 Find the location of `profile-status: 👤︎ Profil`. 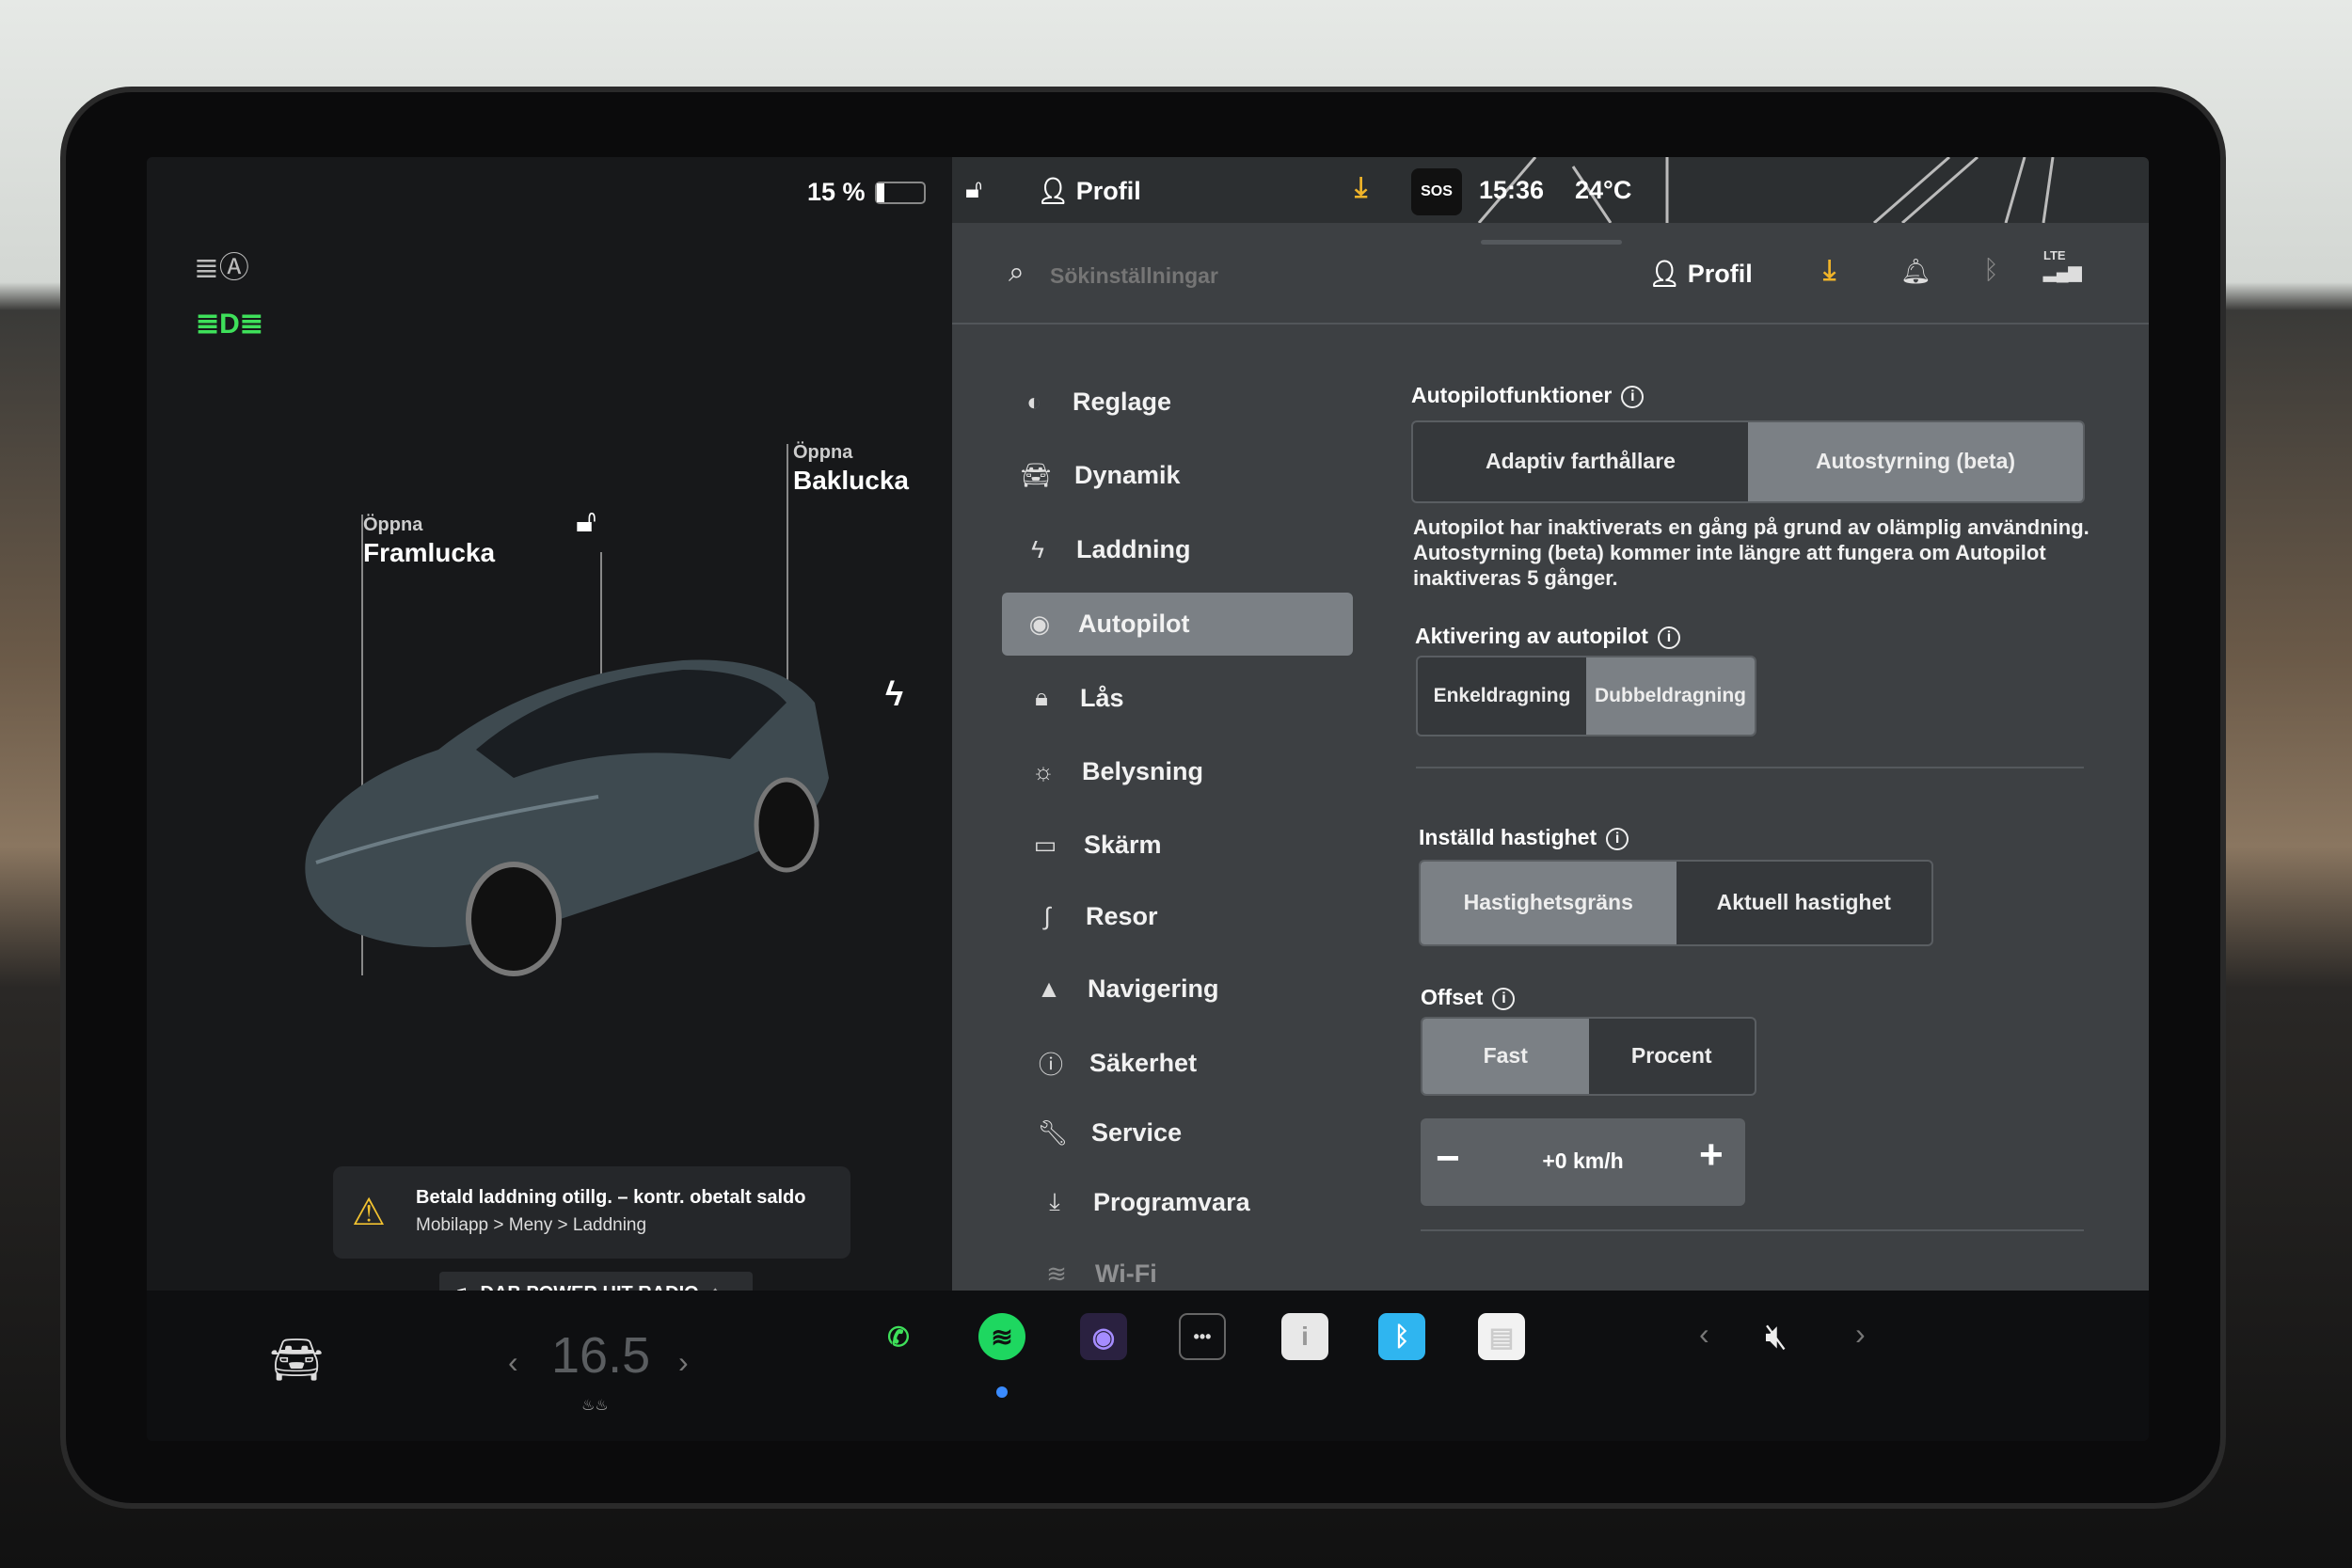

profile-status: 👤︎ Profil is located at coordinates (1089, 191).